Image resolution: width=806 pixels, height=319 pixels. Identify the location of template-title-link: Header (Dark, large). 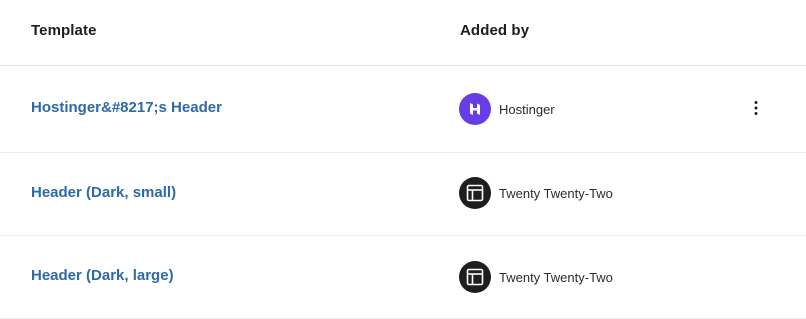
(102, 275).